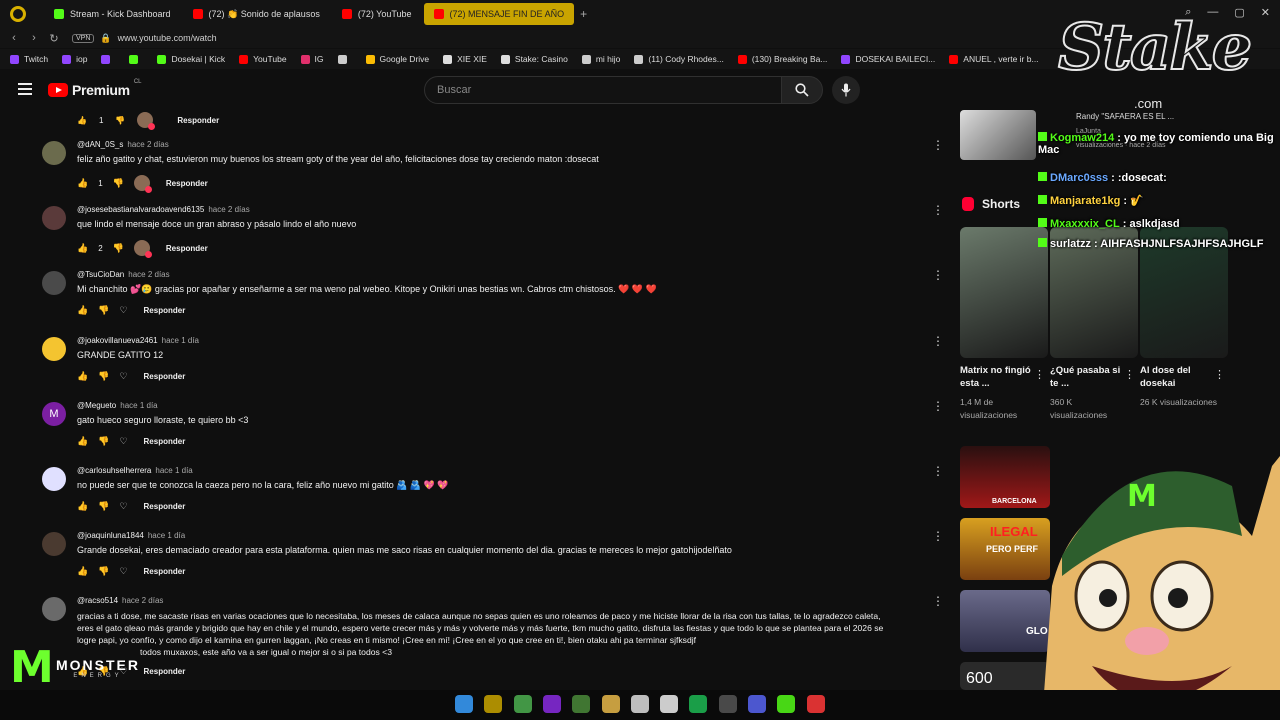 Image resolution: width=1280 pixels, height=720 pixels. What do you see at coordinates (18, 14) in the screenshot?
I see `opera-gx-menu-icon` at bounding box center [18, 14].